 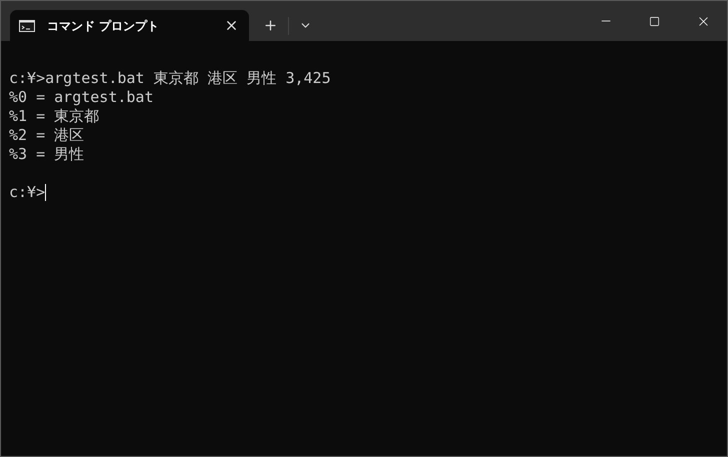 I want to click on console-icon, so click(x=27, y=26).